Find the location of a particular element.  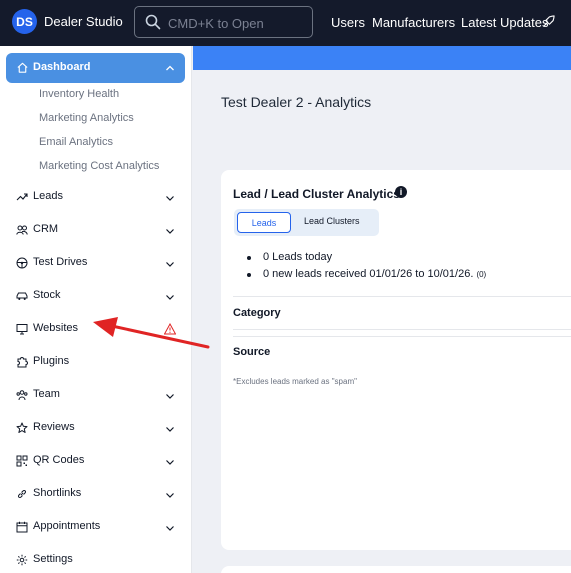

sidebar-item-test-drives: Test Drives is located at coordinates (95, 264).